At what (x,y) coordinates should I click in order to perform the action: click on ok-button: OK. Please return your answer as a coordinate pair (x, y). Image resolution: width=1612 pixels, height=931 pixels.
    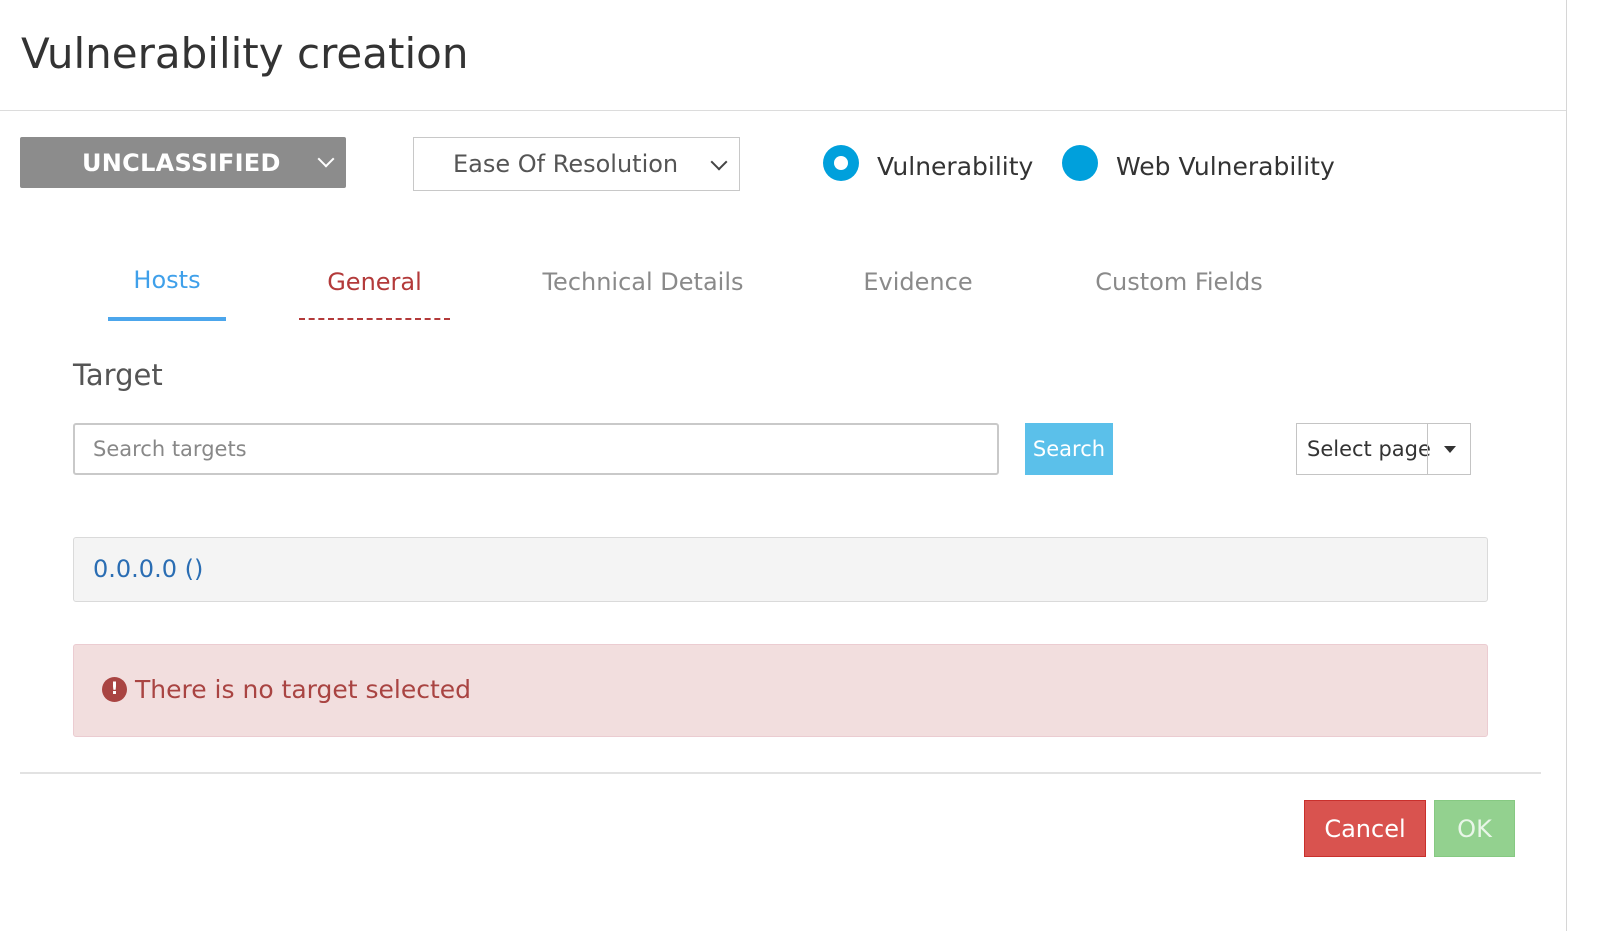
    Looking at the image, I should click on (1474, 828).